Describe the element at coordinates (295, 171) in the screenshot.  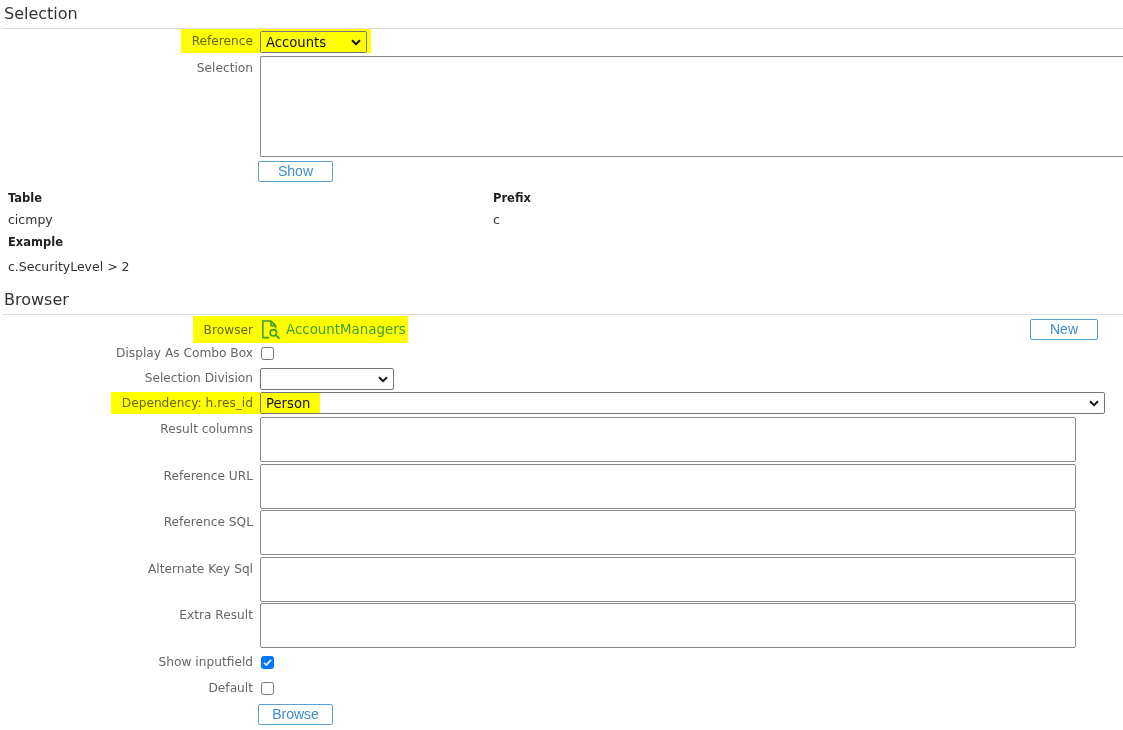
I see `action-button: Show` at that location.